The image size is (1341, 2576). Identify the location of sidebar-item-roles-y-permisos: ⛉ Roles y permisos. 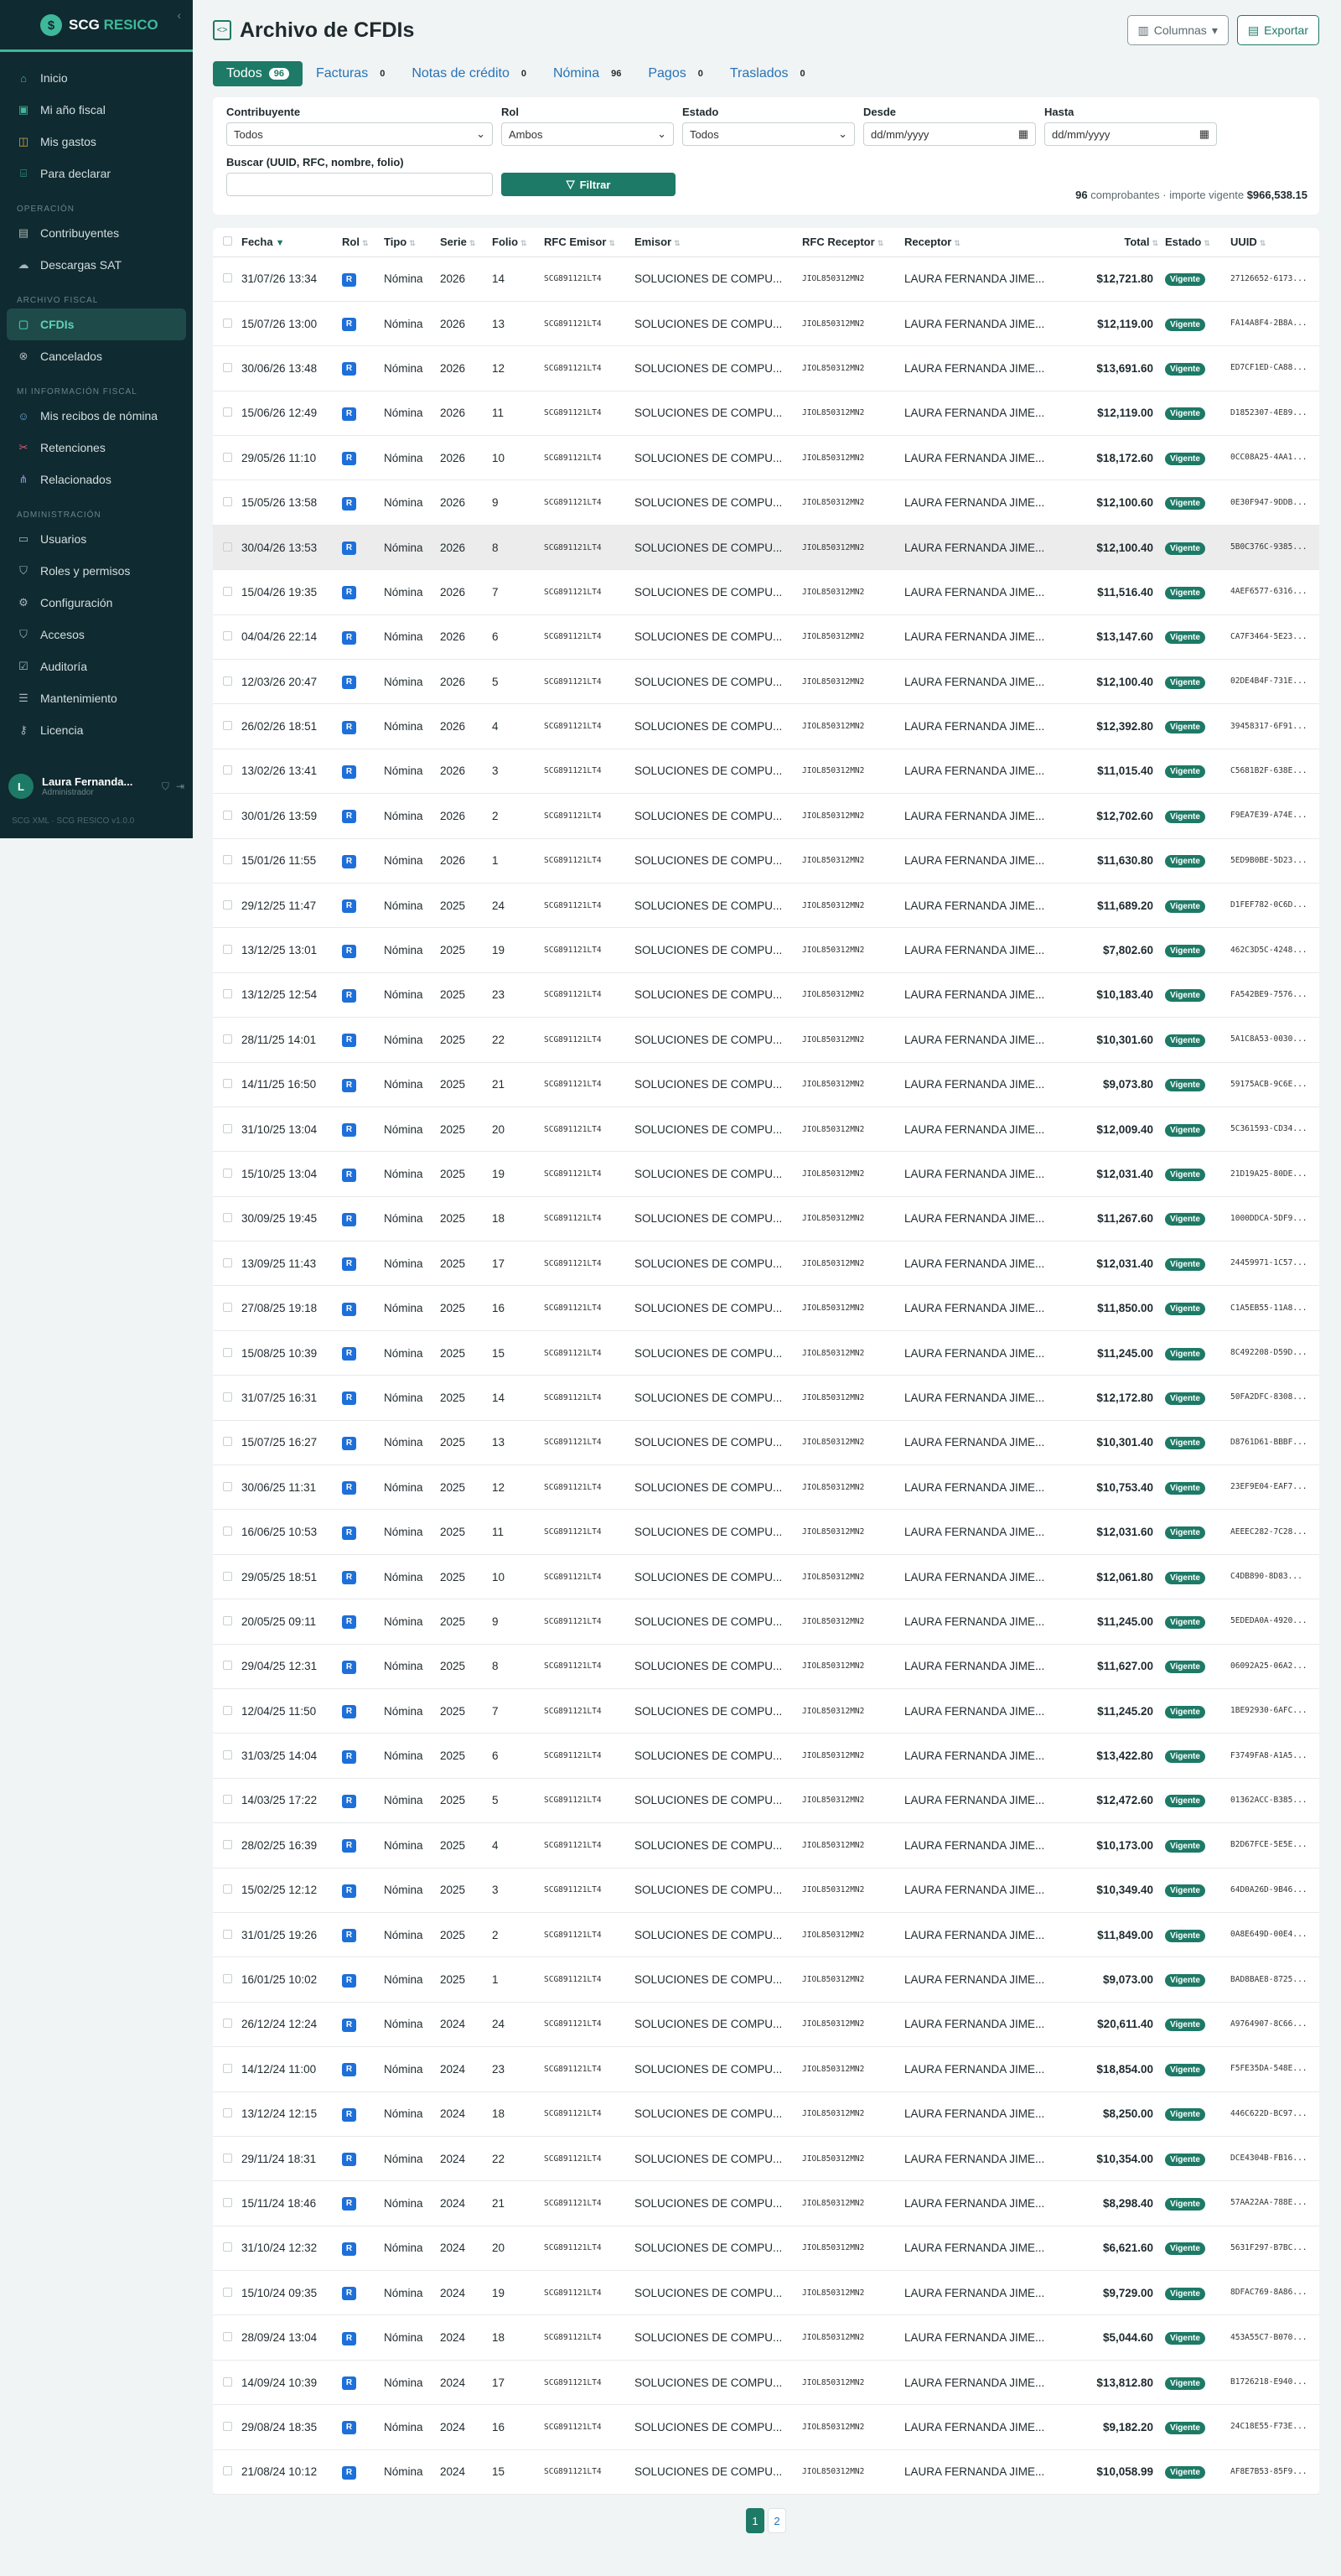
(97, 571).